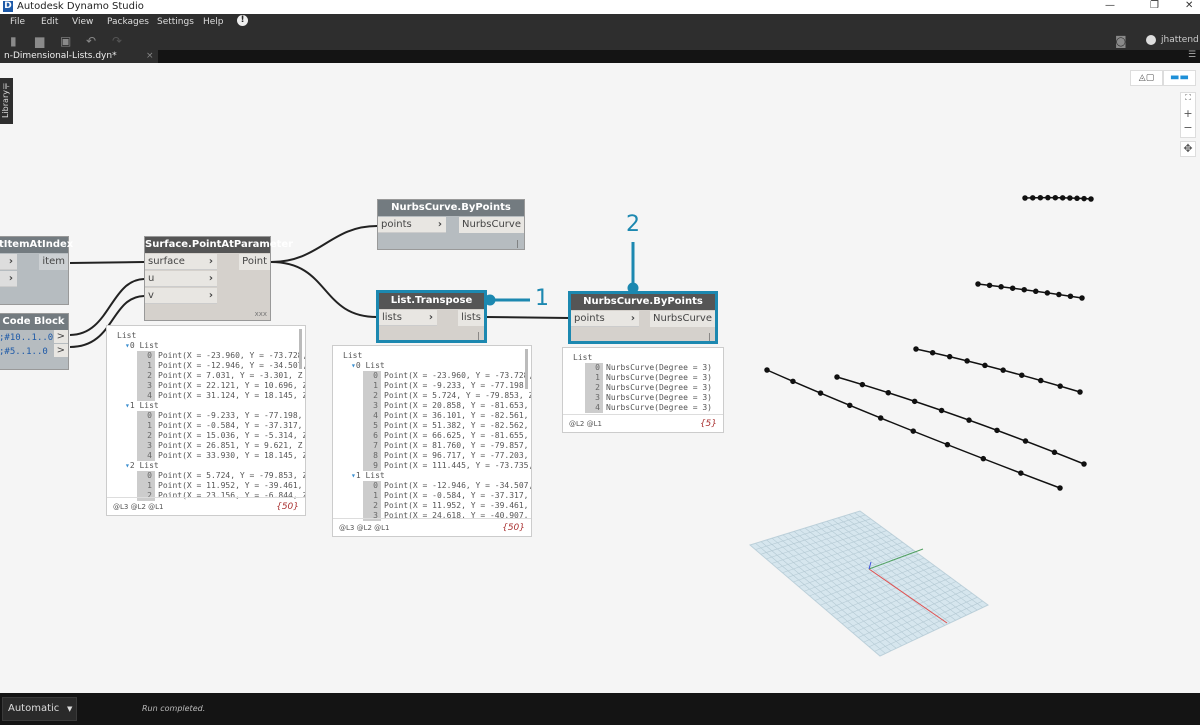 This screenshot has height=725, width=1200. Describe the element at coordinates (220, 446) in the screenshot. I see `list-item: 3 Point(X = 26.851, Y = 9.621, Z` at that location.